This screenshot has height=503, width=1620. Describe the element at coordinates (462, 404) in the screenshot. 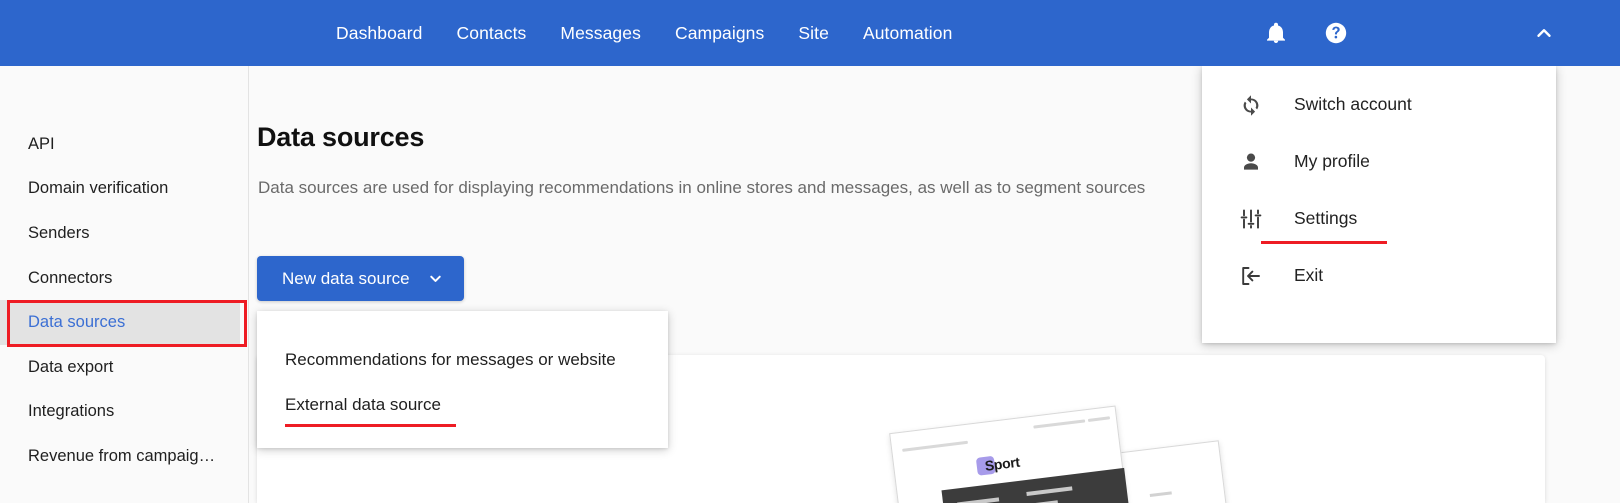

I see `dropdown-item-external-data-source: External data source` at that location.